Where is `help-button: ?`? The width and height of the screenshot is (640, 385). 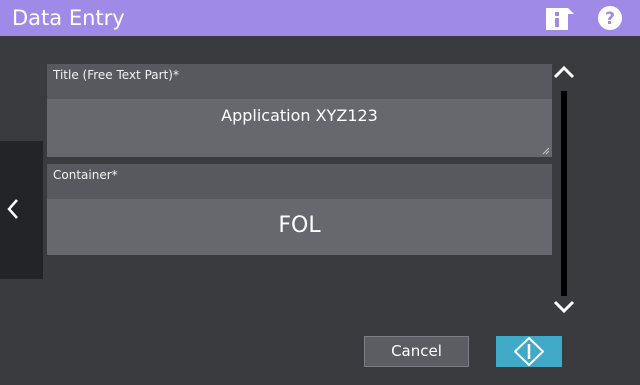 help-button: ? is located at coordinates (610, 18).